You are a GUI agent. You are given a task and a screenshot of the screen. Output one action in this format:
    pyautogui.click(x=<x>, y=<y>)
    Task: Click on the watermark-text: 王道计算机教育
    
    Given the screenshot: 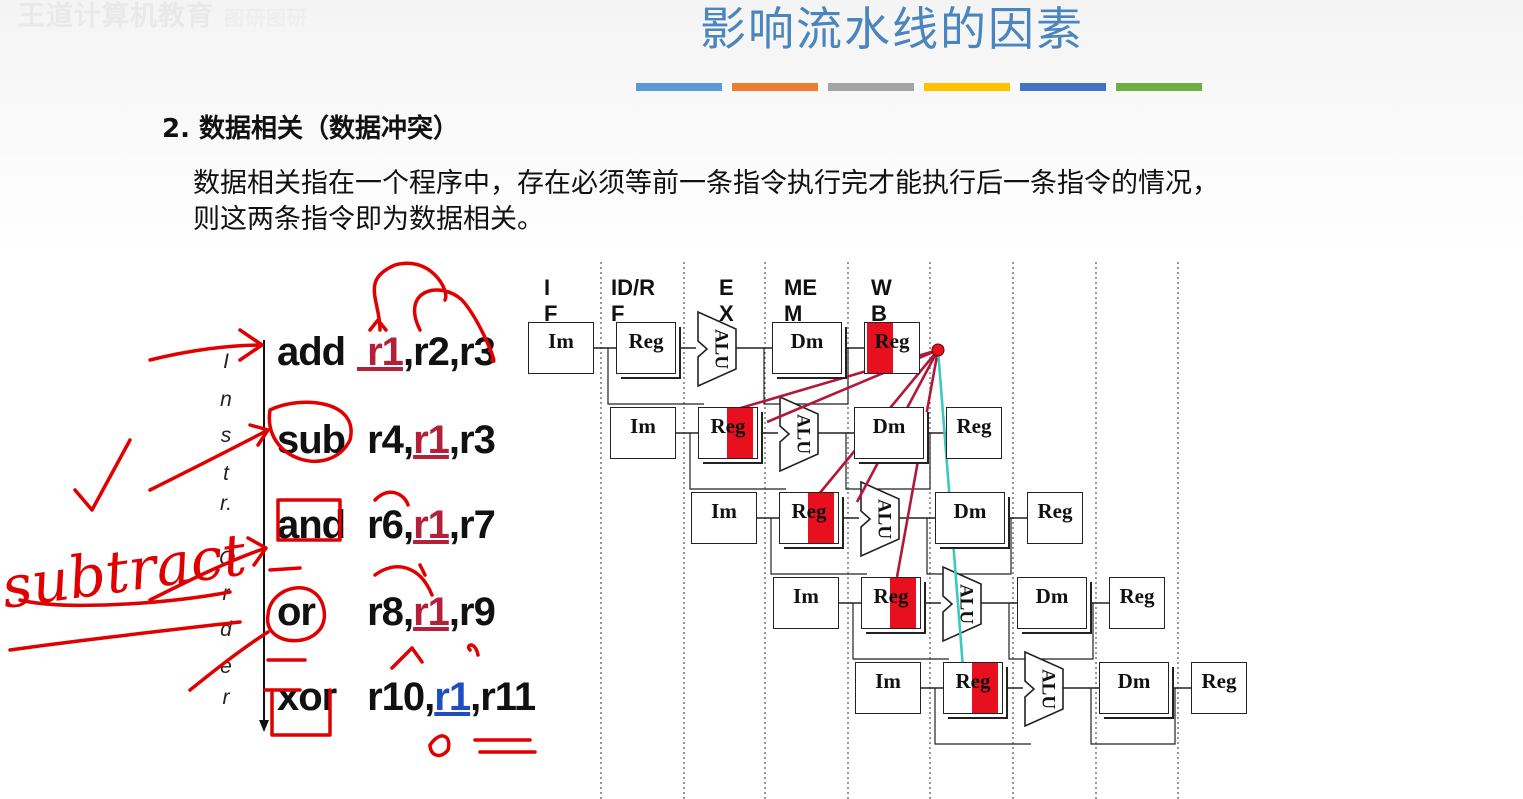 What is the action you would take?
    pyautogui.click(x=116, y=16)
    